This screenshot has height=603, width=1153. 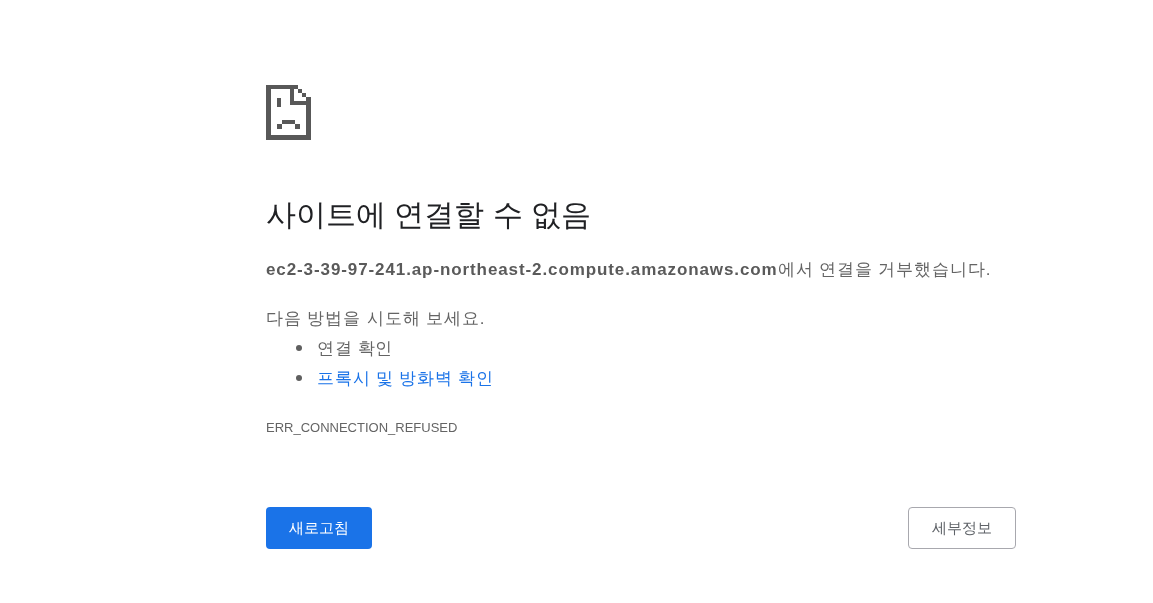 What do you see at coordinates (429, 215) in the screenshot?
I see `error-heading: 사이트에 연결할 수 없음` at bounding box center [429, 215].